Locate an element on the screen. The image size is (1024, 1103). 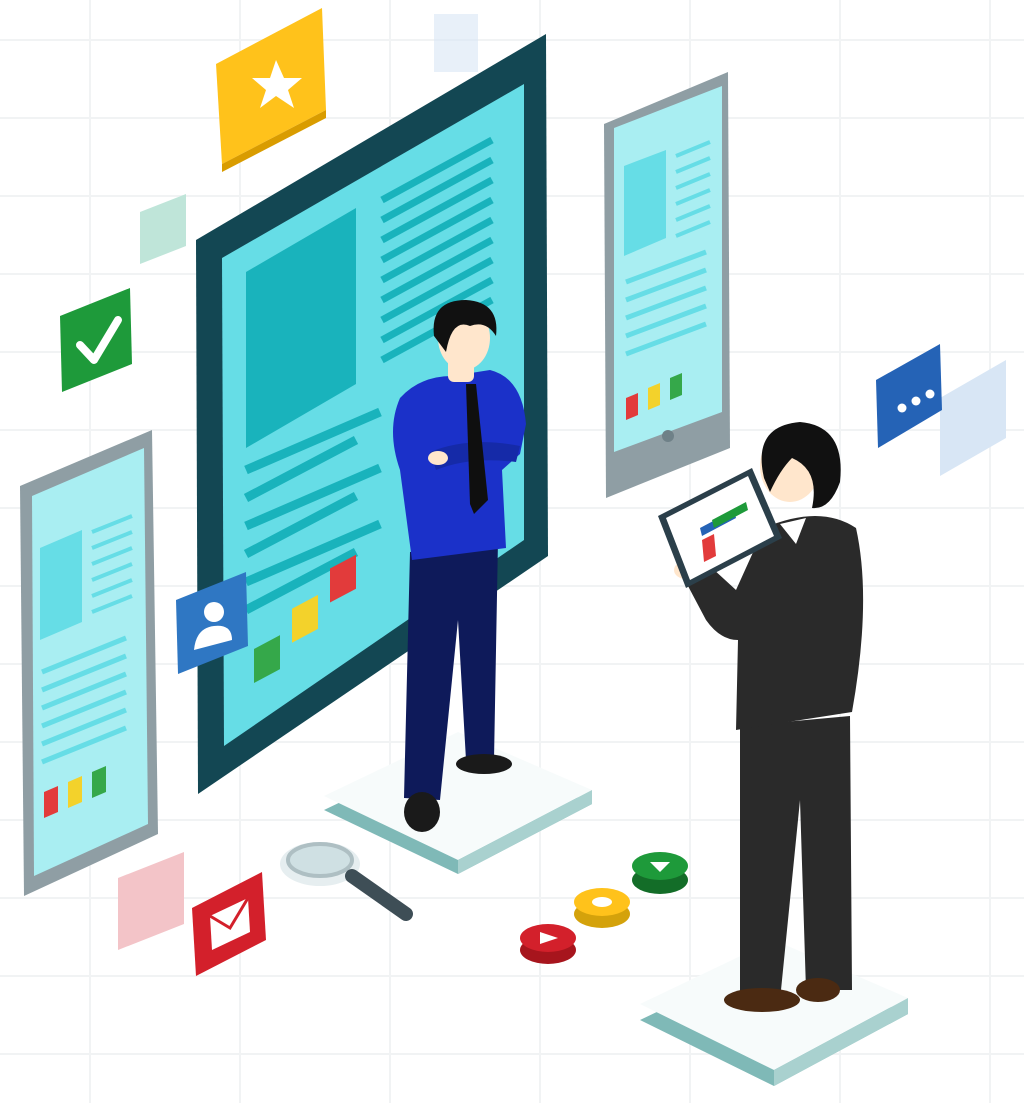
floating-blue-square-right is located at coordinates (973, 418).